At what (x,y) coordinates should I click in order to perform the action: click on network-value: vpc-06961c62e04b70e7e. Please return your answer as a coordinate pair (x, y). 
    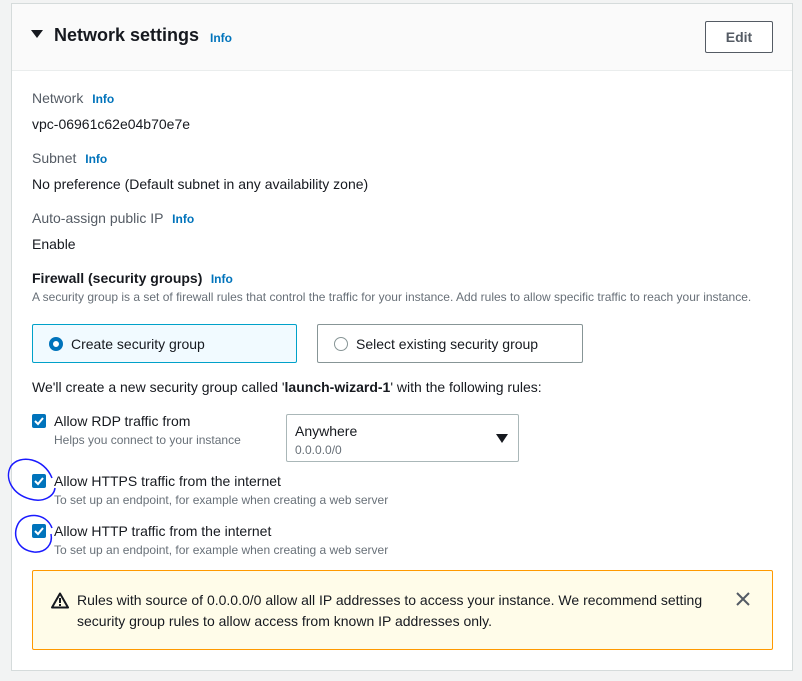
    Looking at the image, I should click on (111, 124).